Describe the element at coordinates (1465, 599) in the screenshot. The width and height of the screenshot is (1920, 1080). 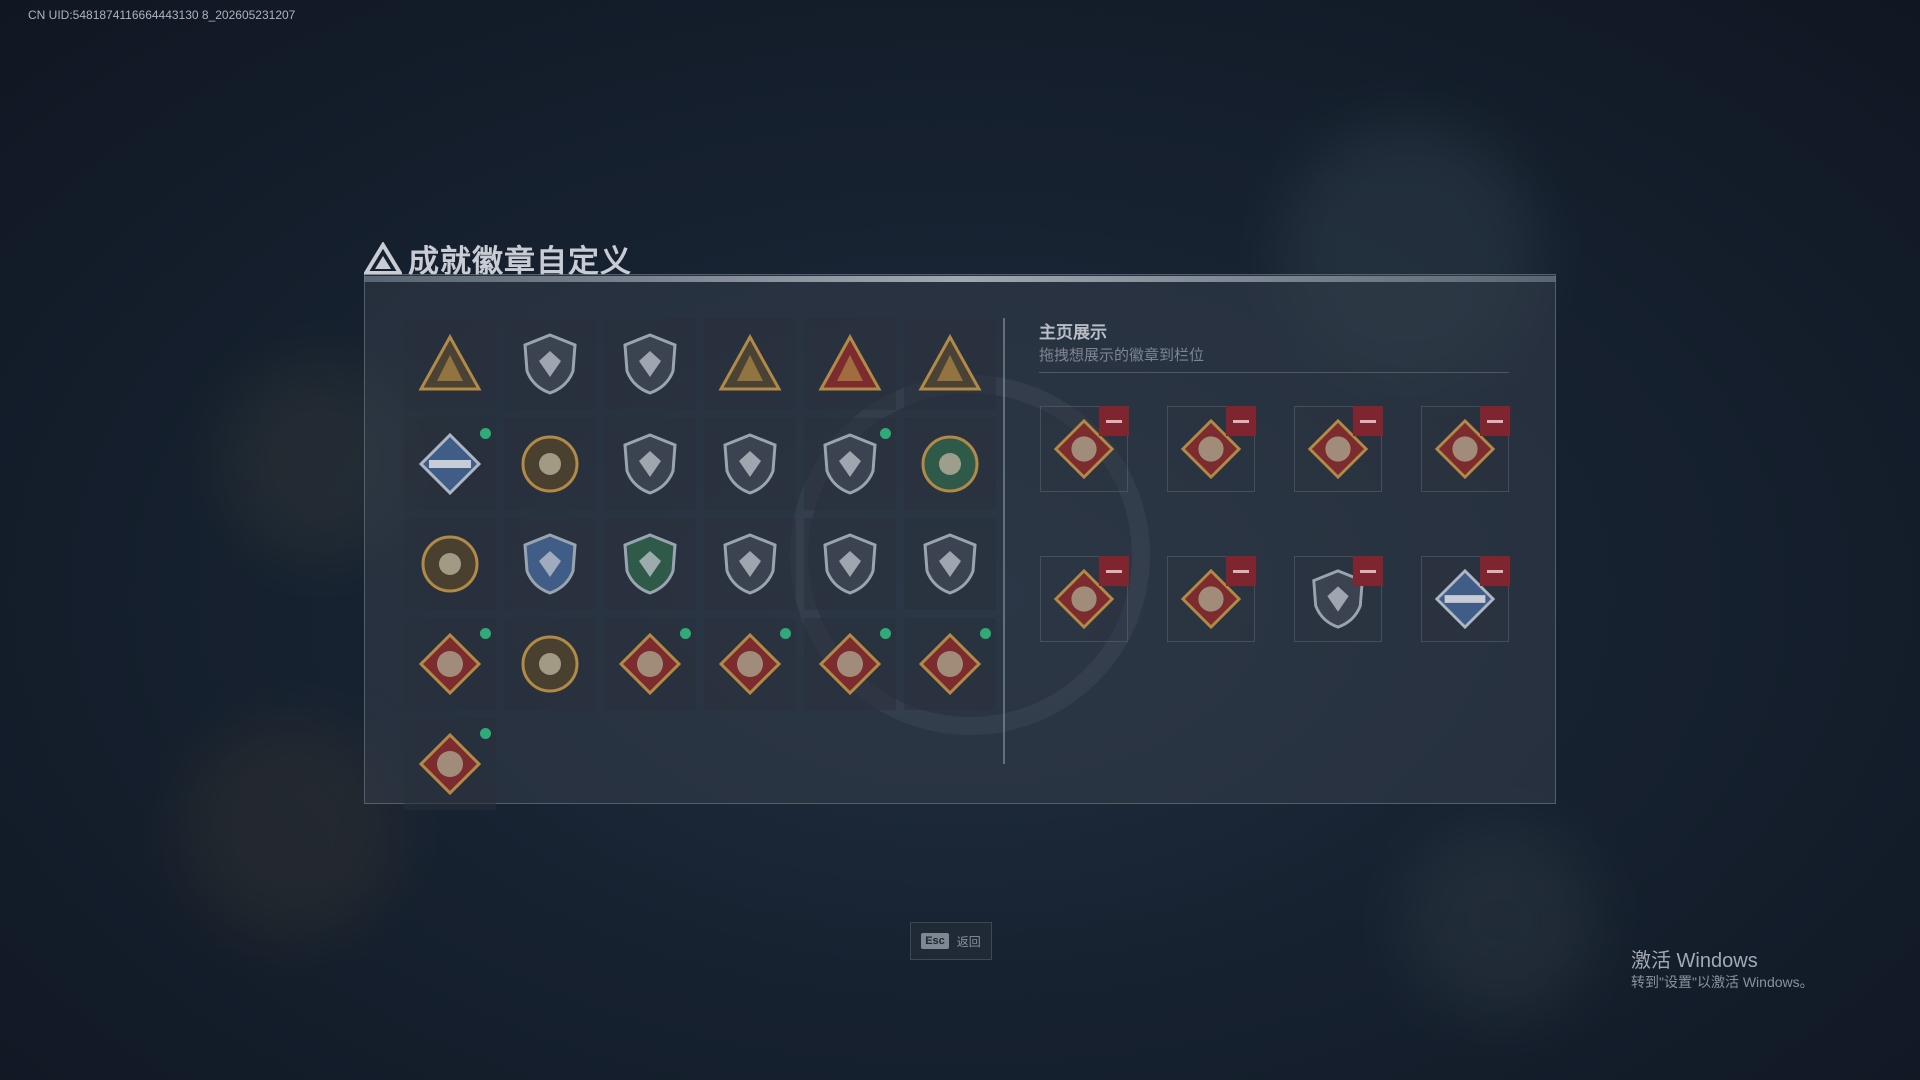
I see `showcase-slot-rocket-launcher-badge` at that location.